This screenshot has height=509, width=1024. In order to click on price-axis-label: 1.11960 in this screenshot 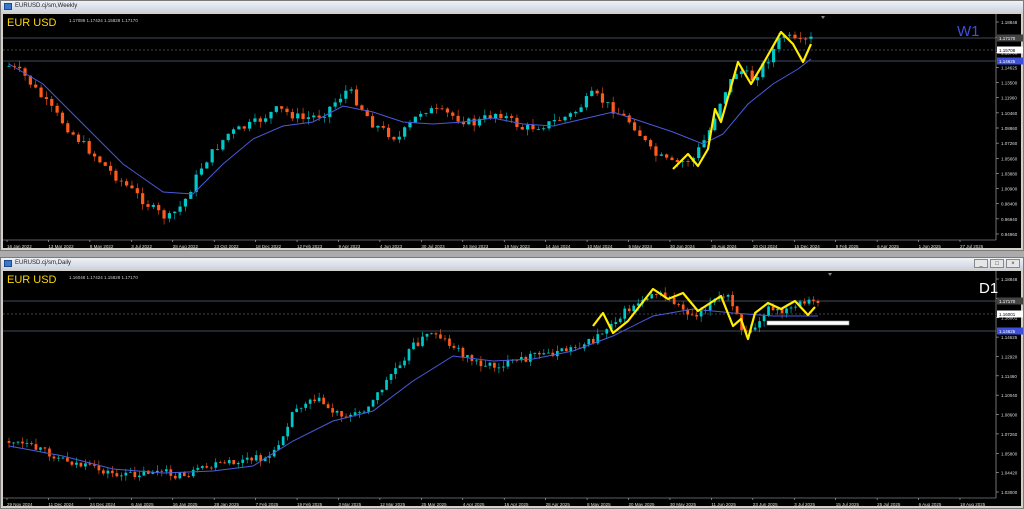, I will do `click(1009, 98)`.